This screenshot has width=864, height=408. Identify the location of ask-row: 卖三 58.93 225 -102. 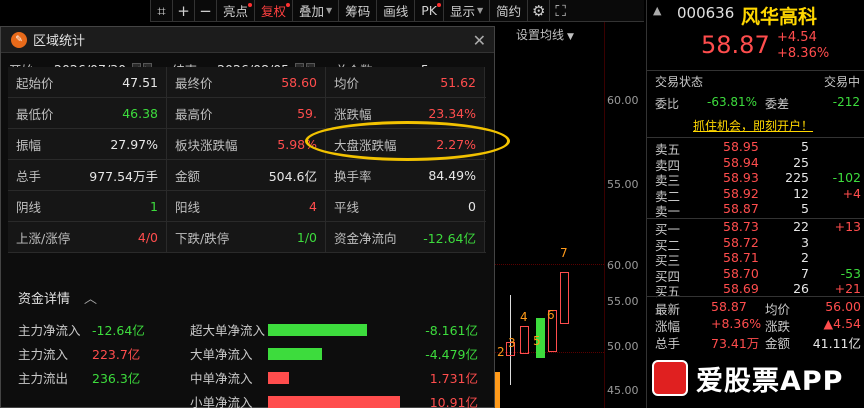
(755, 179).